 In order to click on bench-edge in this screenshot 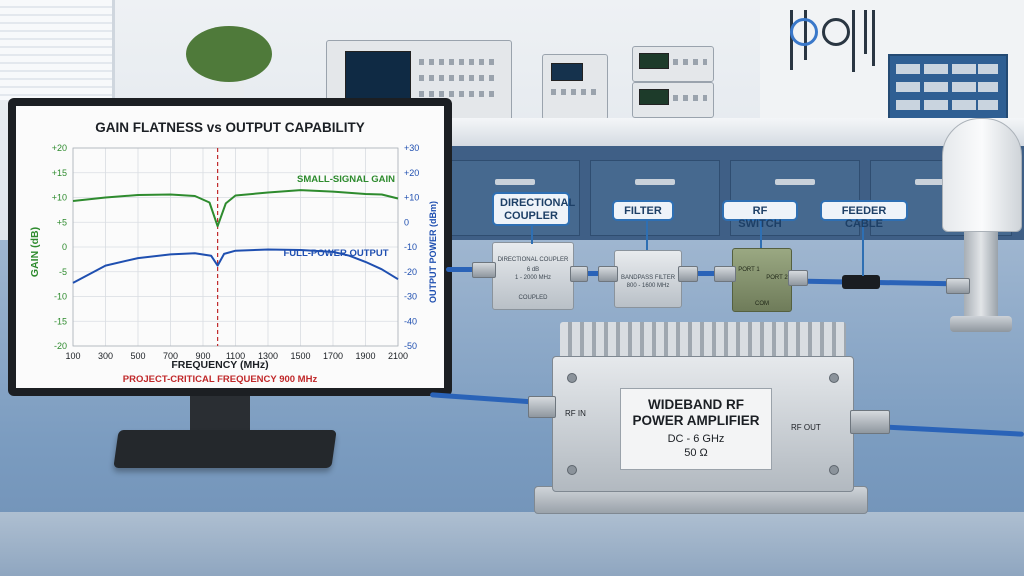, I will do `click(512, 544)`.